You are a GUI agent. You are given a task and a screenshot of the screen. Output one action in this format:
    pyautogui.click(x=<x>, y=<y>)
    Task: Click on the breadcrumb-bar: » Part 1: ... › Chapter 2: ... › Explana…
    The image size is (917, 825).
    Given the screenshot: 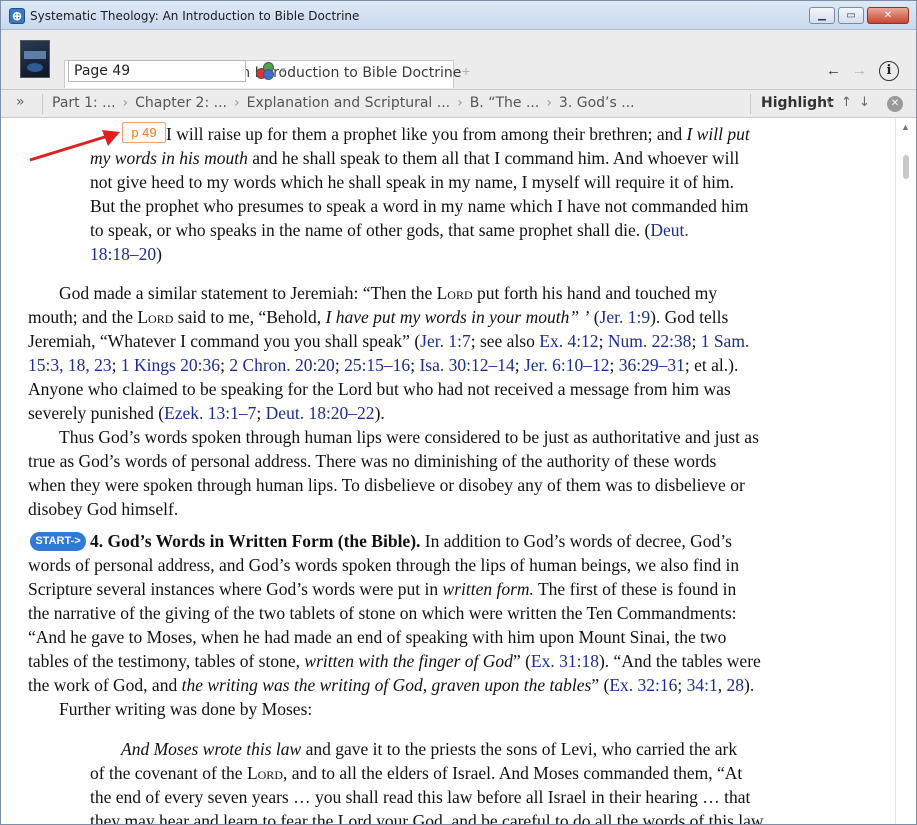 What is the action you would take?
    pyautogui.click(x=458, y=104)
    